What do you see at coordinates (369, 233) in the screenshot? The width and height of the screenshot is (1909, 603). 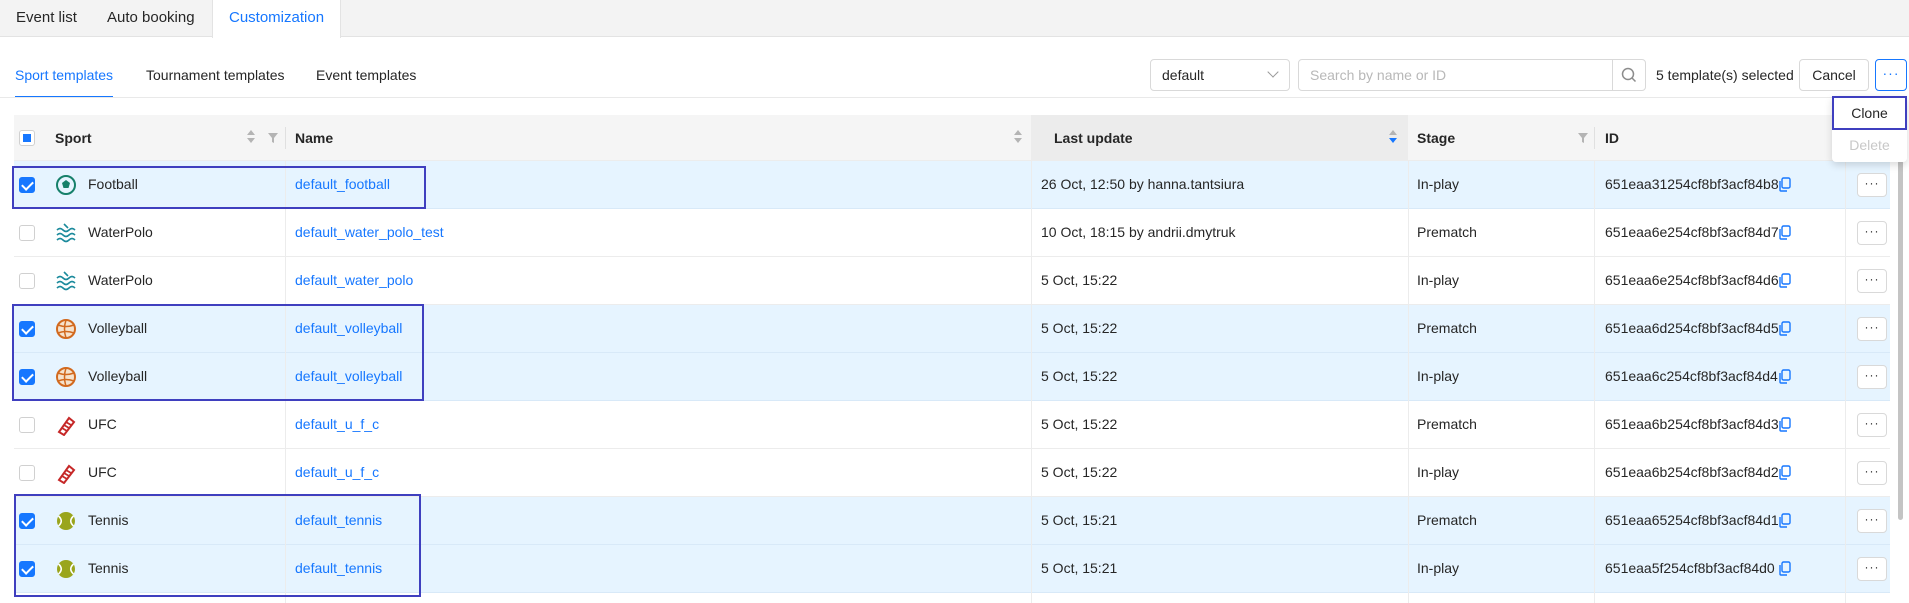 I see `template-name-link: default_water_polo_test` at bounding box center [369, 233].